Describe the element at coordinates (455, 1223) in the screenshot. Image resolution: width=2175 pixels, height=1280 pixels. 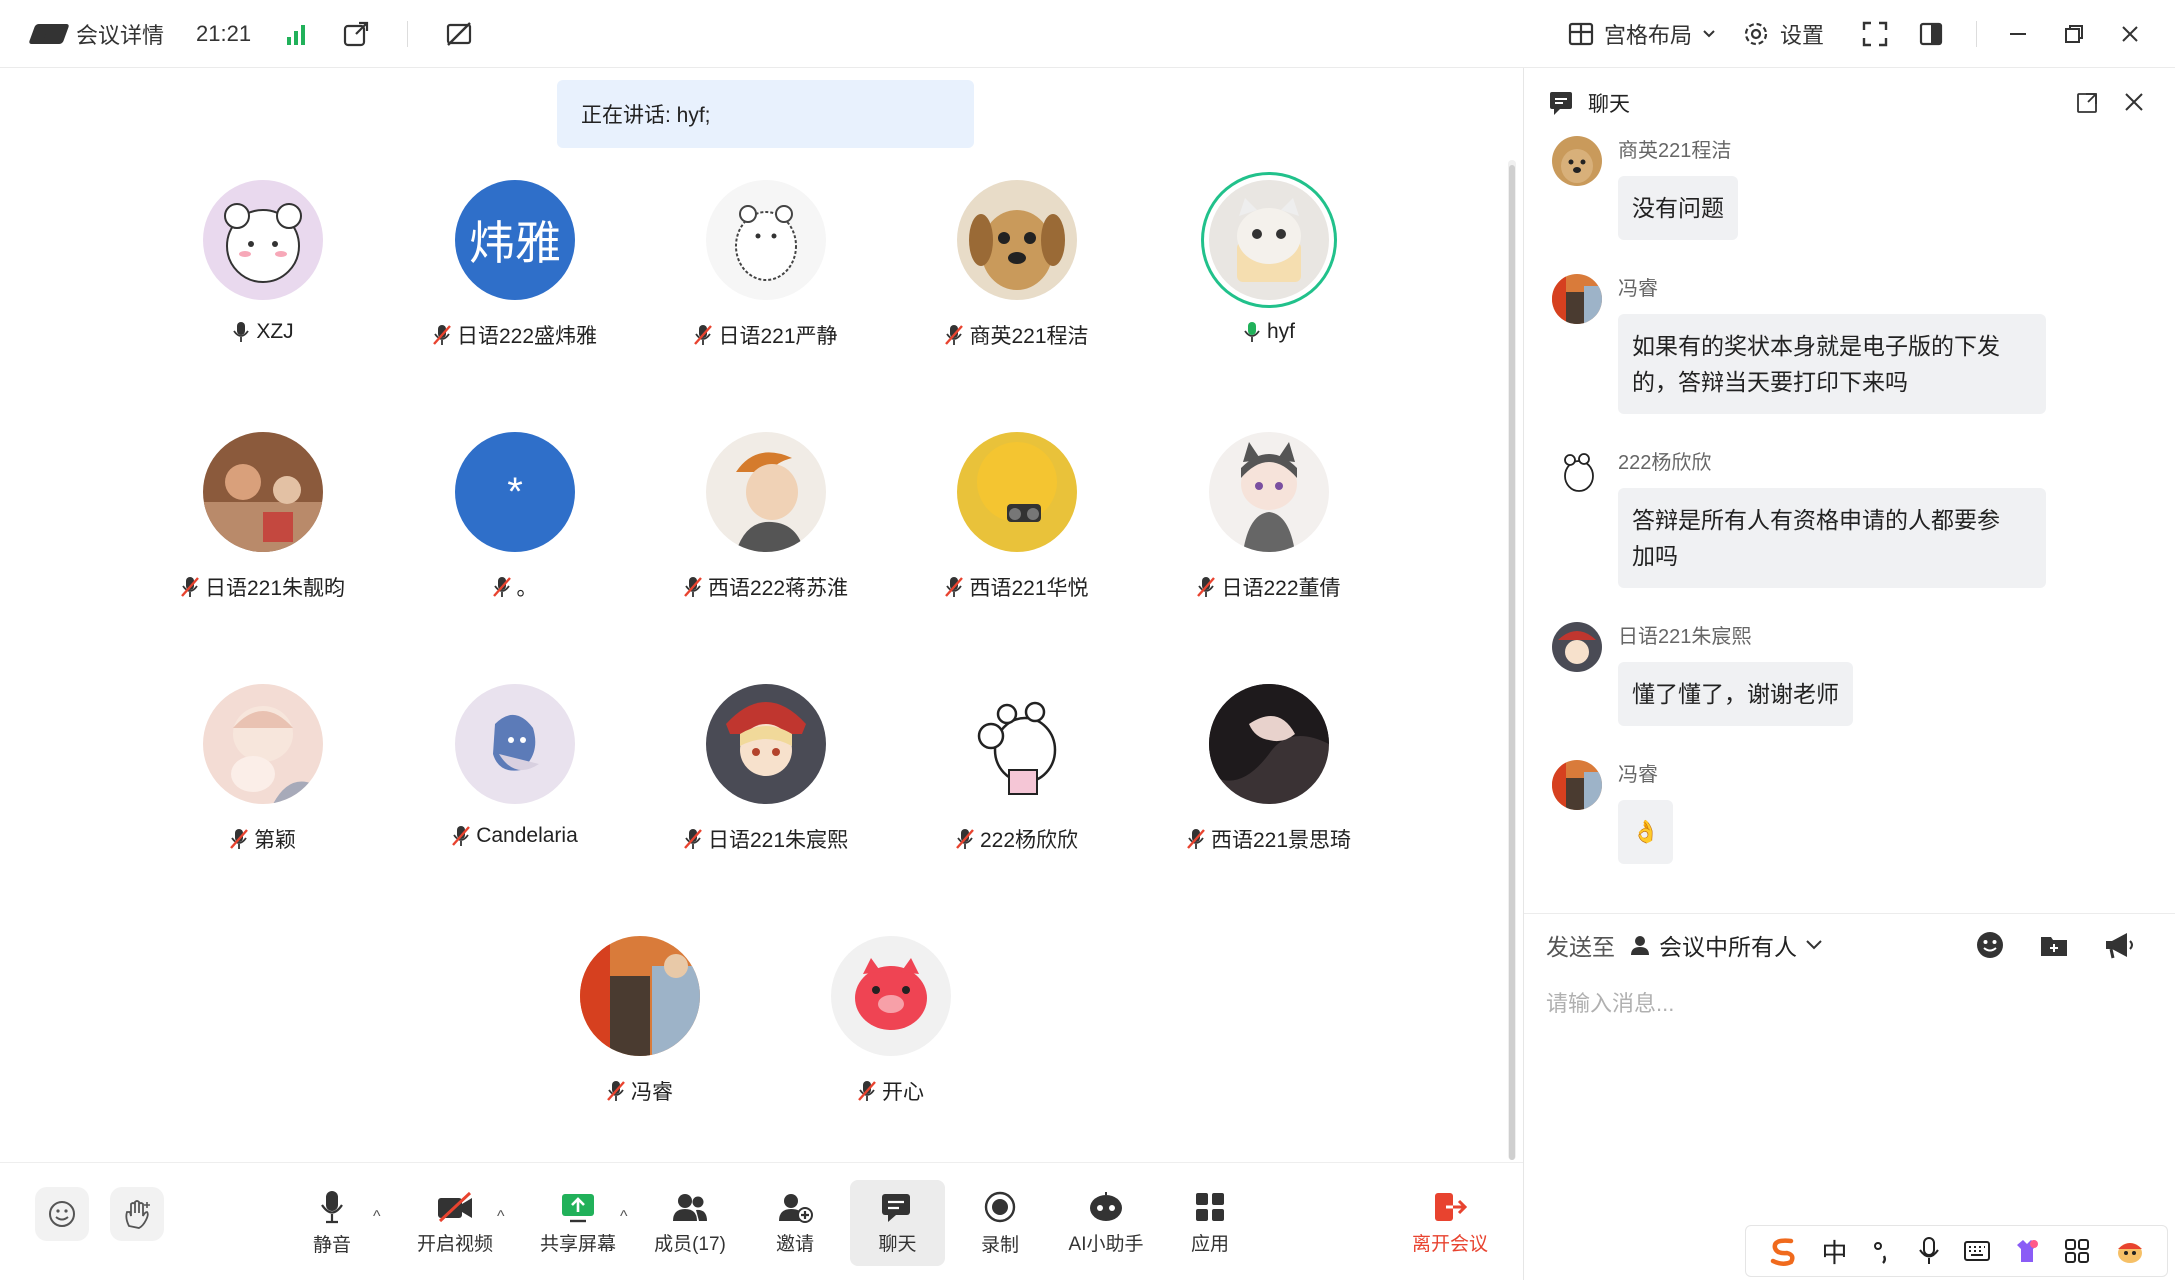
I see `start-video-button: 开启视频` at that location.